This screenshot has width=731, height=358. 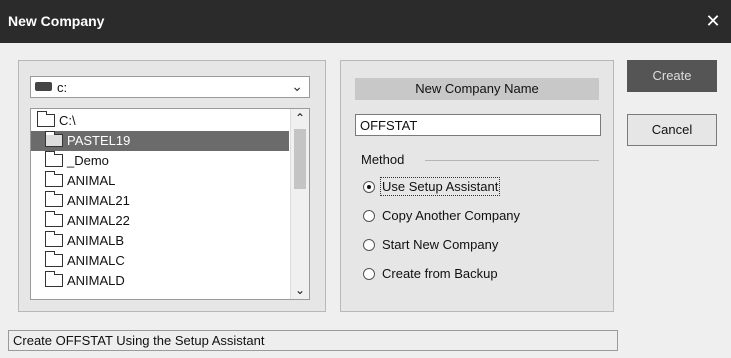 What do you see at coordinates (160, 261) in the screenshot?
I see `folder-item: ANIMALC` at bounding box center [160, 261].